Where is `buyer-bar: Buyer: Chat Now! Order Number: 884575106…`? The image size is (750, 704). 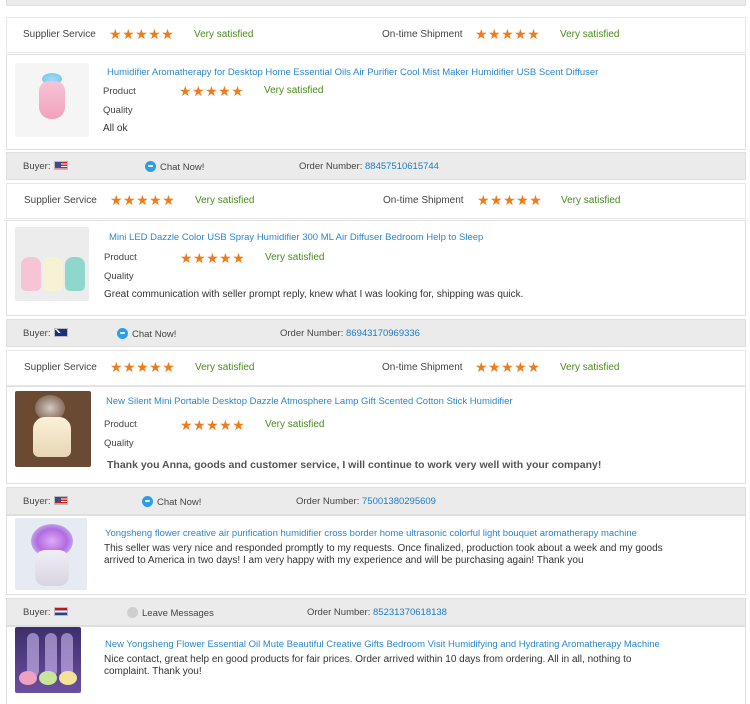
buyer-bar: Buyer: Chat Now! Order Number: 884575106… is located at coordinates (376, 166).